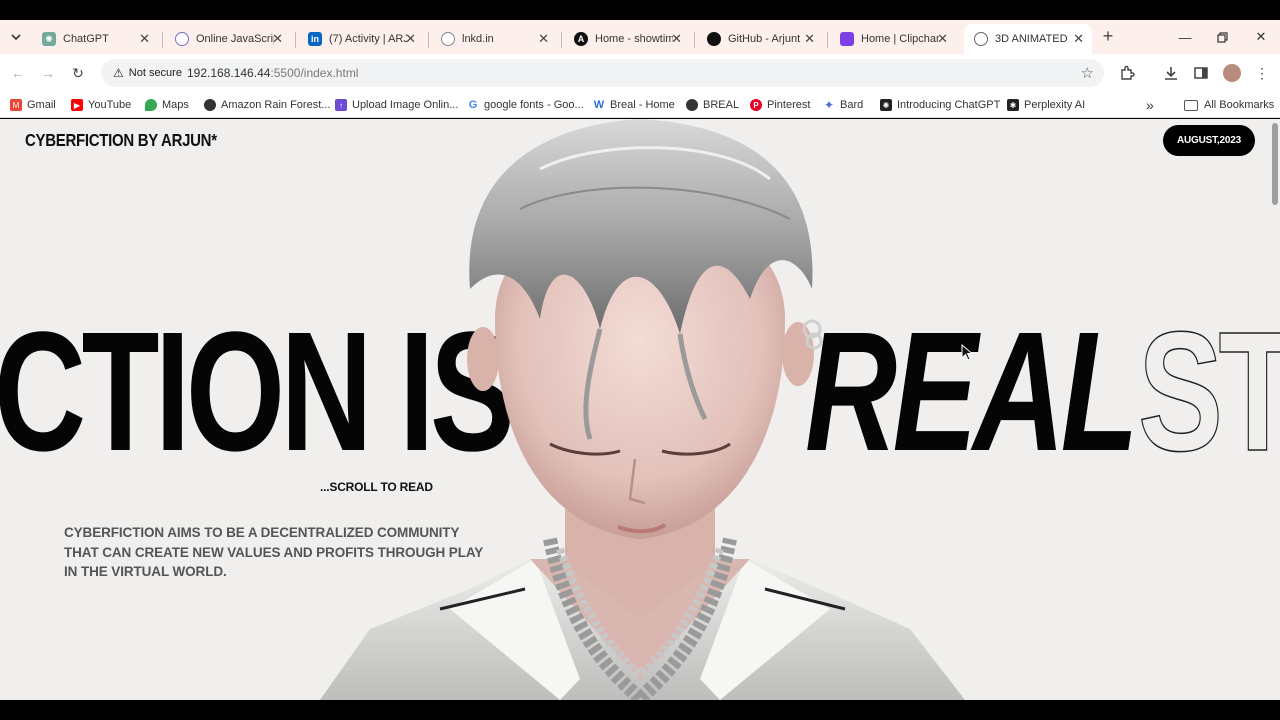 This screenshot has width=1280, height=720. I want to click on bookmark-bard: ✦ Bard, so click(843, 105).